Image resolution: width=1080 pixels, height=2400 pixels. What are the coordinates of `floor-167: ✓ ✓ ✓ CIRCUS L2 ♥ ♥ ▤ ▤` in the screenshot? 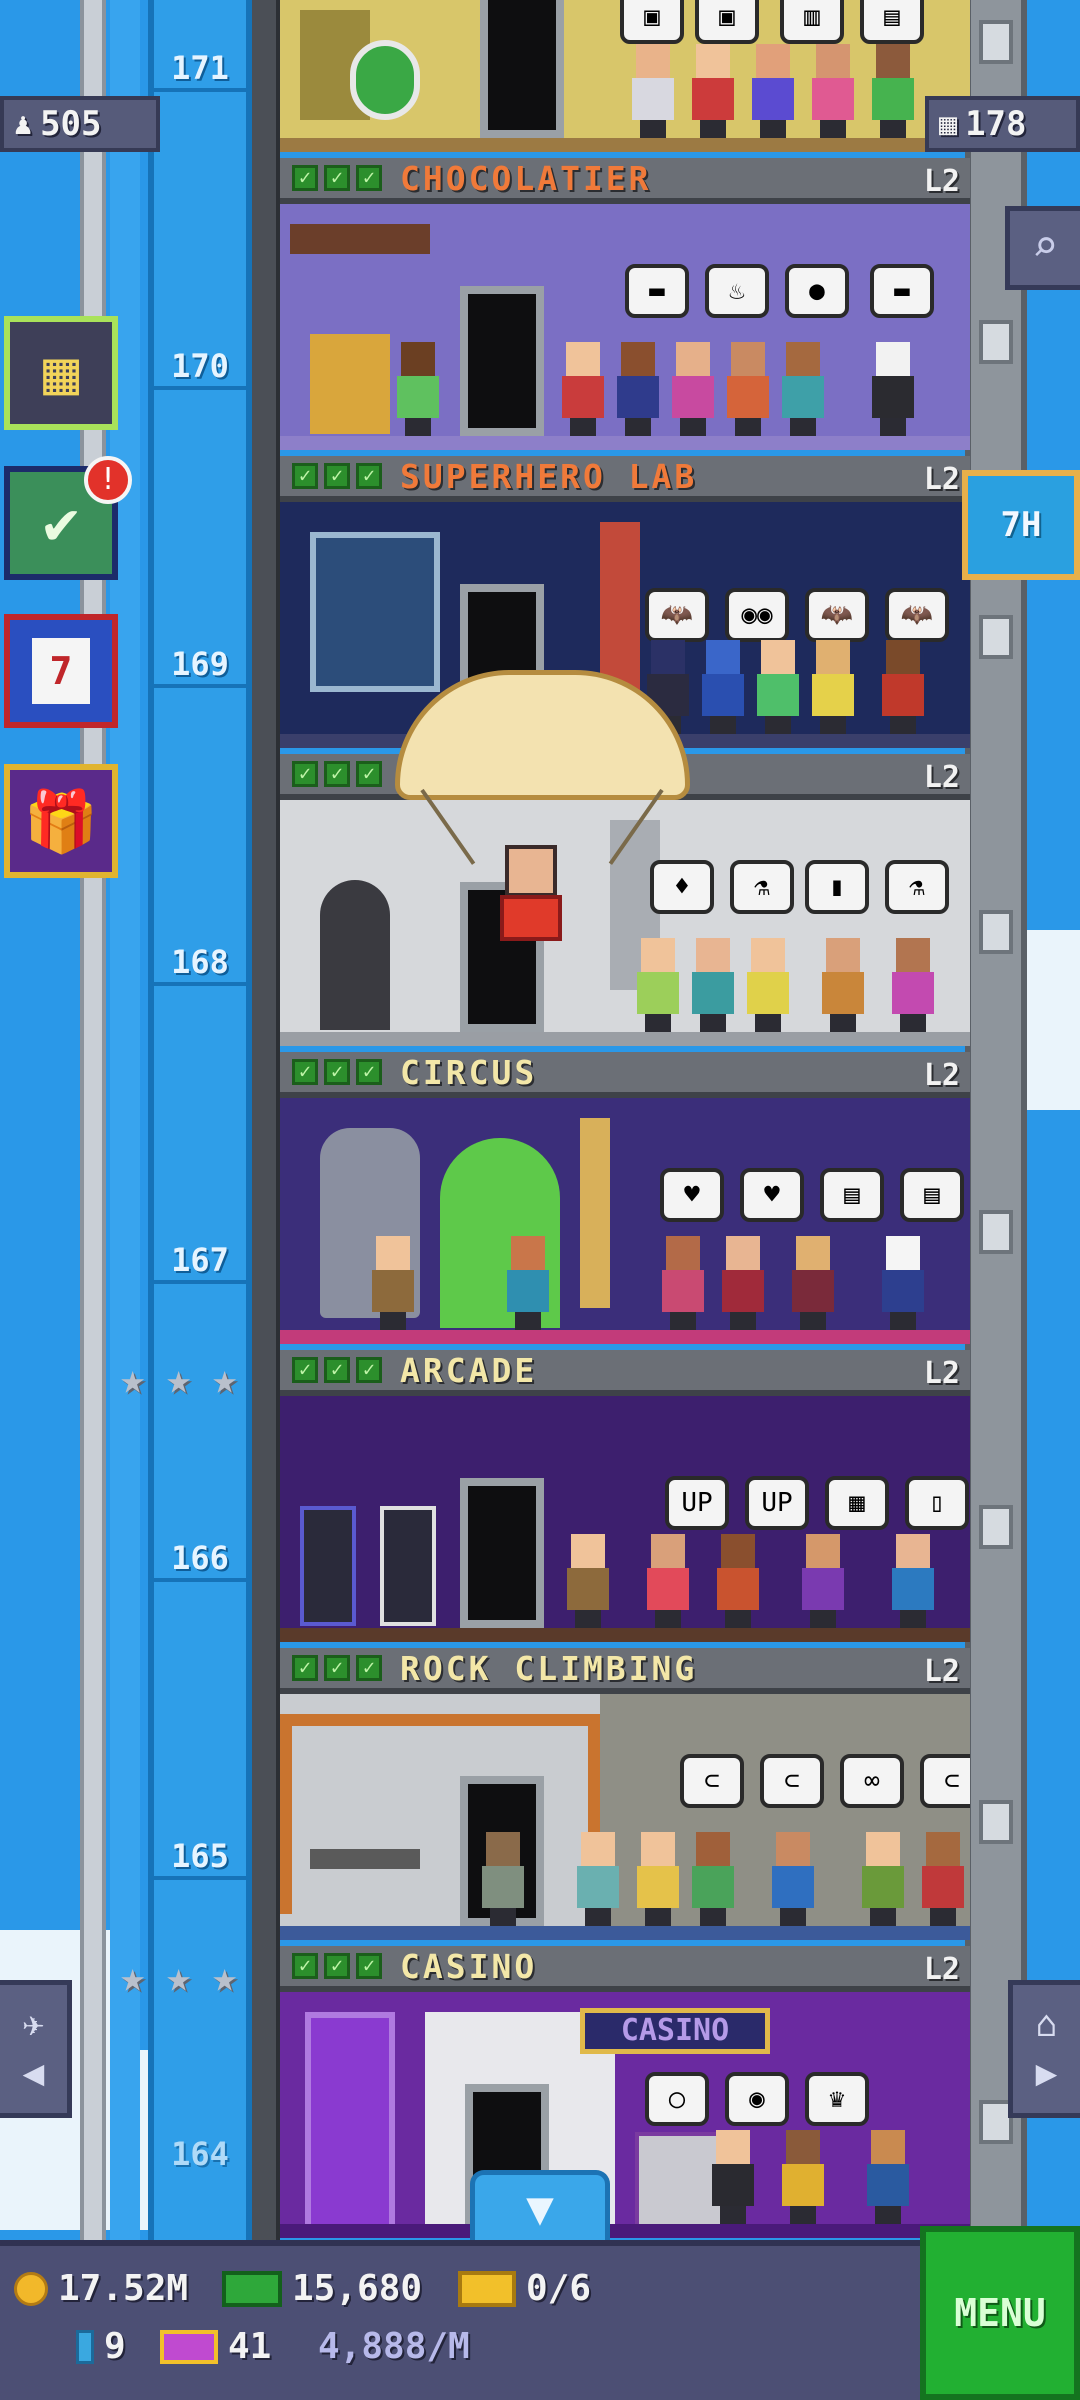 It's located at (625, 1201).